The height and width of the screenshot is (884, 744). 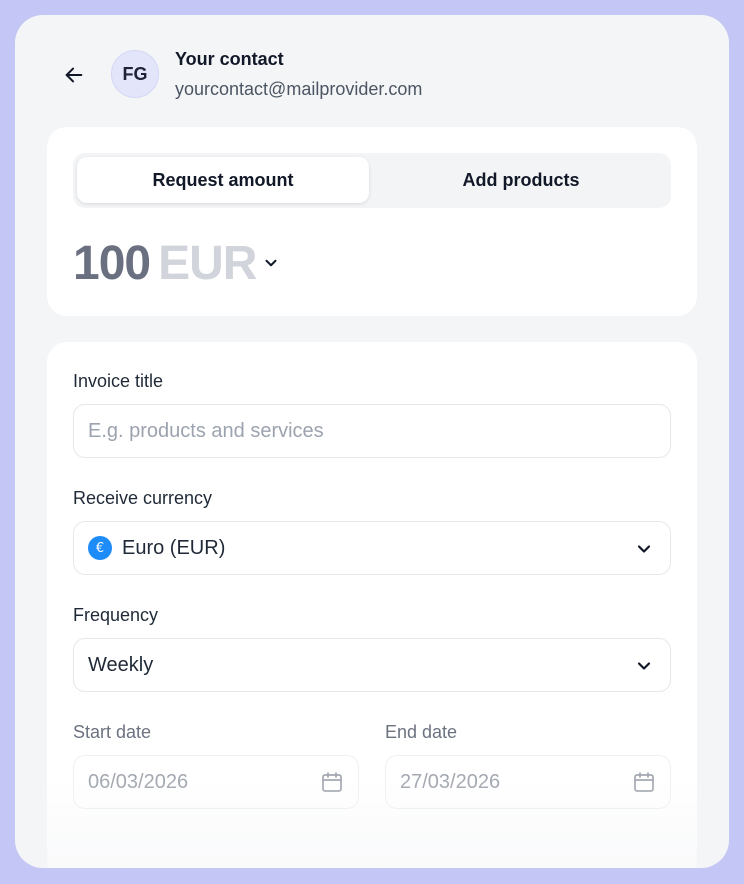 I want to click on tab-add-products: Add products, so click(x=521, y=180).